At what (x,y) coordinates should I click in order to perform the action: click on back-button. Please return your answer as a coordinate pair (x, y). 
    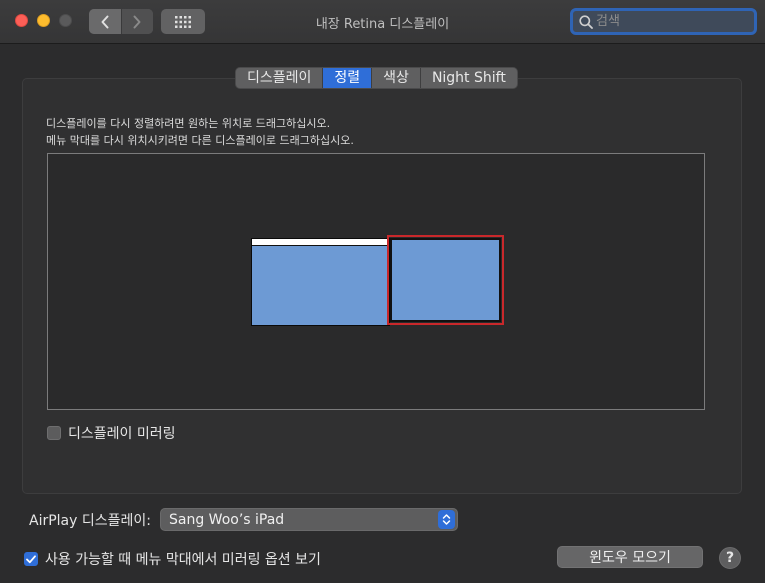
    Looking at the image, I should click on (105, 21).